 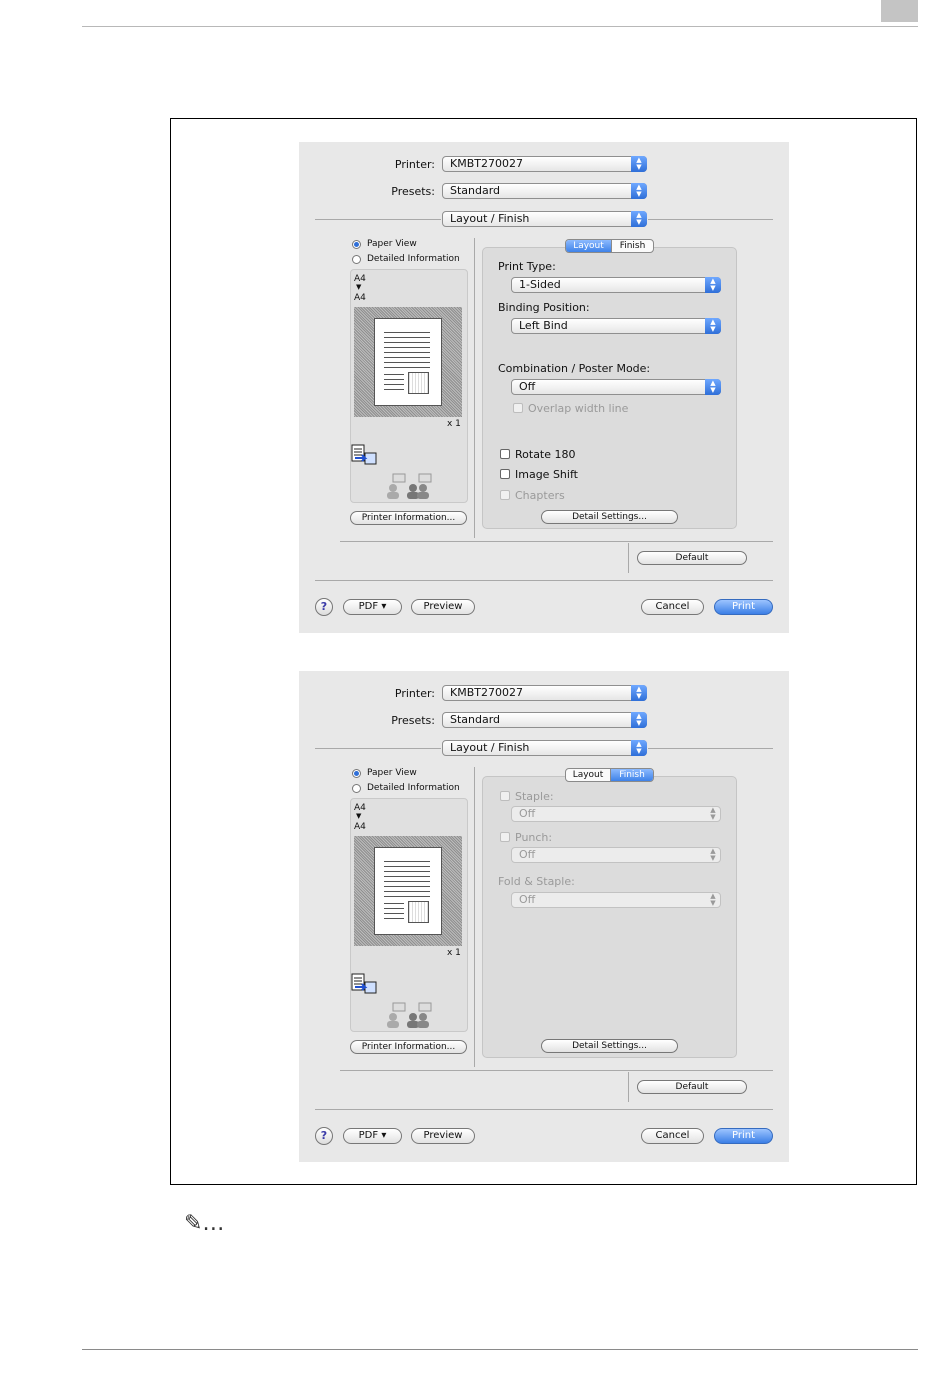 What do you see at coordinates (364, 454) in the screenshot?
I see `duplex-icon` at bounding box center [364, 454].